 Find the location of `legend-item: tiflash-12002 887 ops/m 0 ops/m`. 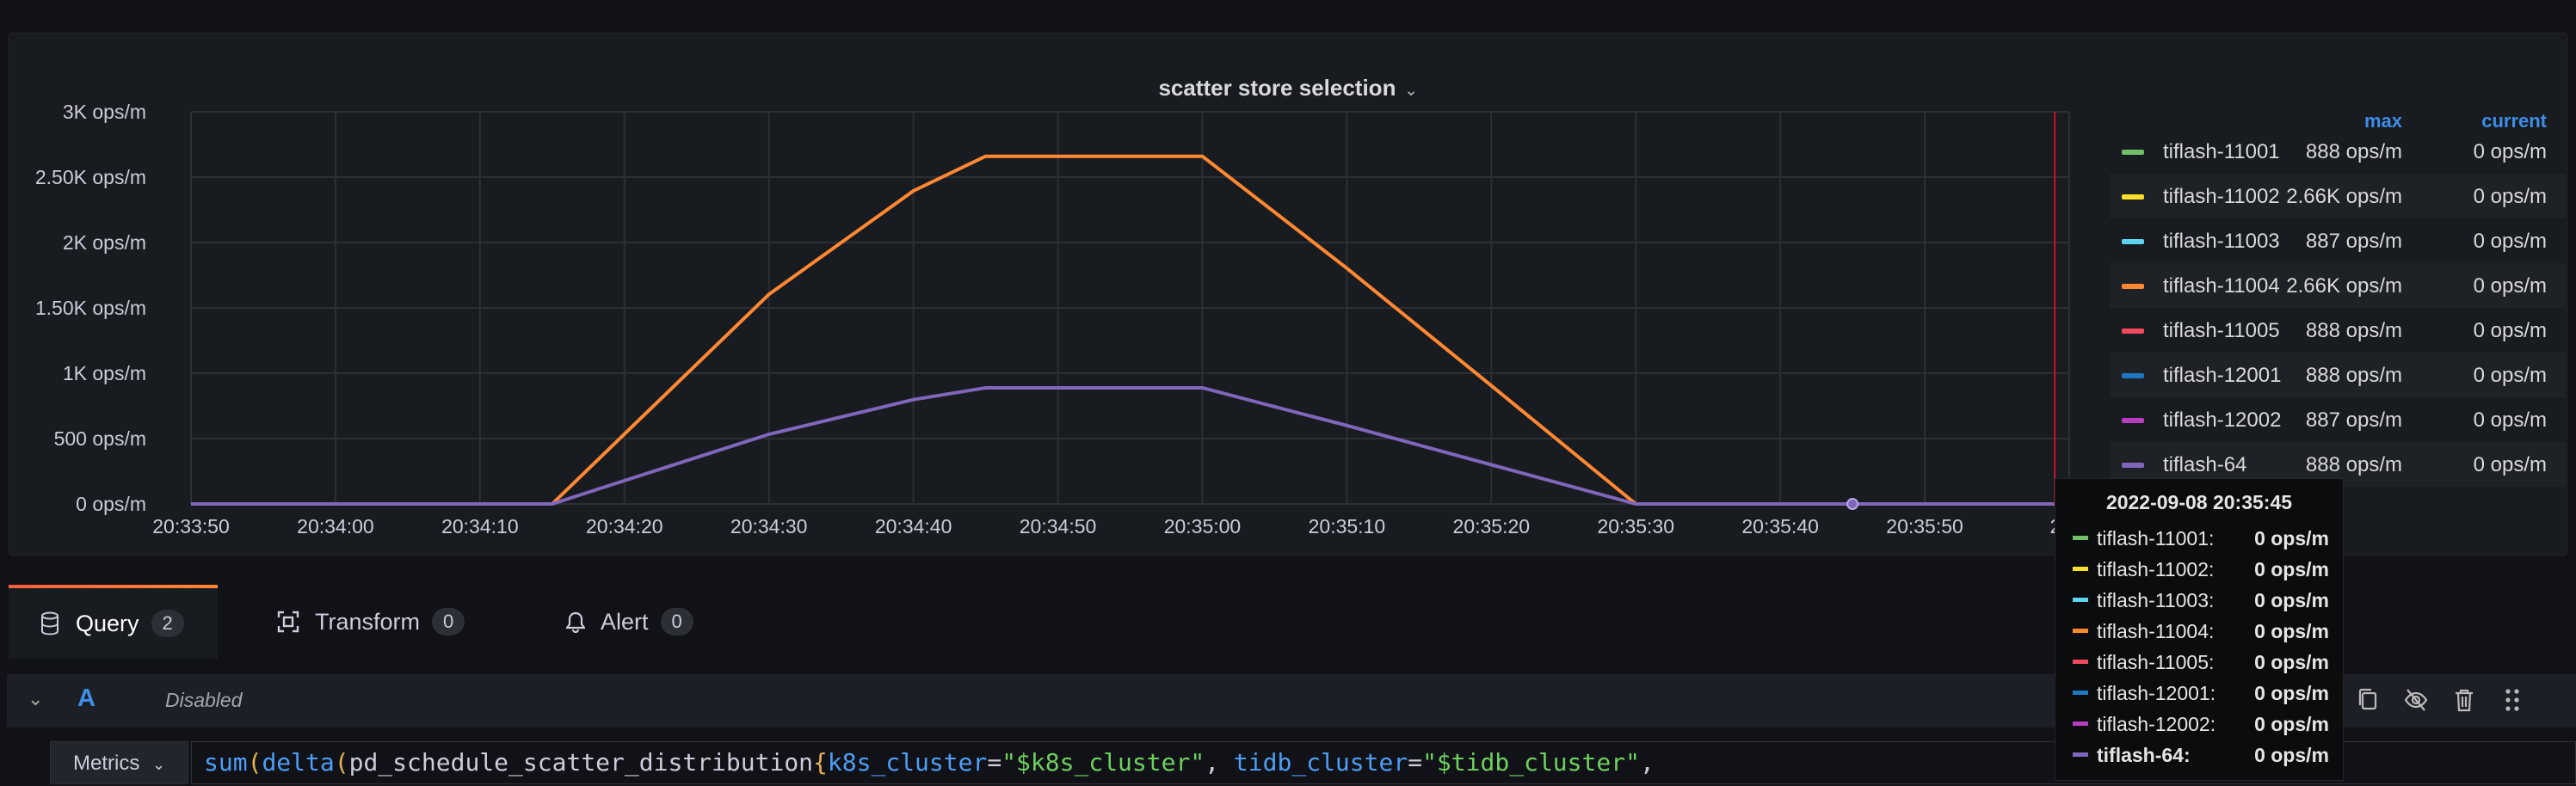

legend-item: tiflash-12002 887 ops/m 0 ops/m is located at coordinates (2338, 419).